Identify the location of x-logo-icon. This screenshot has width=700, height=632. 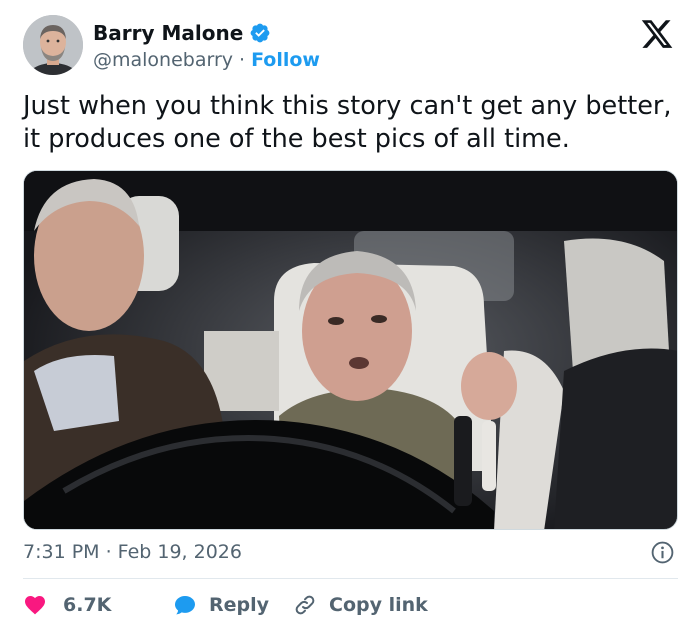
(657, 34).